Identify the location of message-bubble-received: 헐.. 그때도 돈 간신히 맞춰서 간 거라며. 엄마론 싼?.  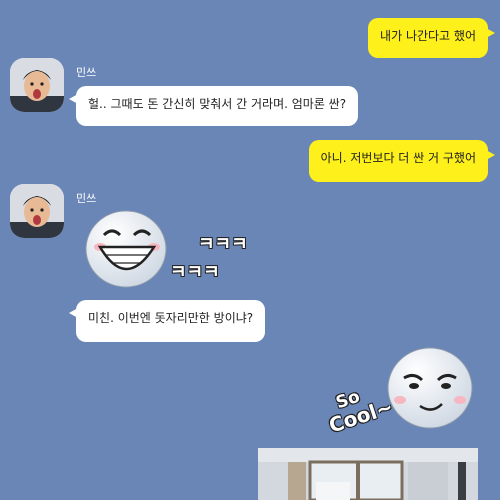
(213, 106).